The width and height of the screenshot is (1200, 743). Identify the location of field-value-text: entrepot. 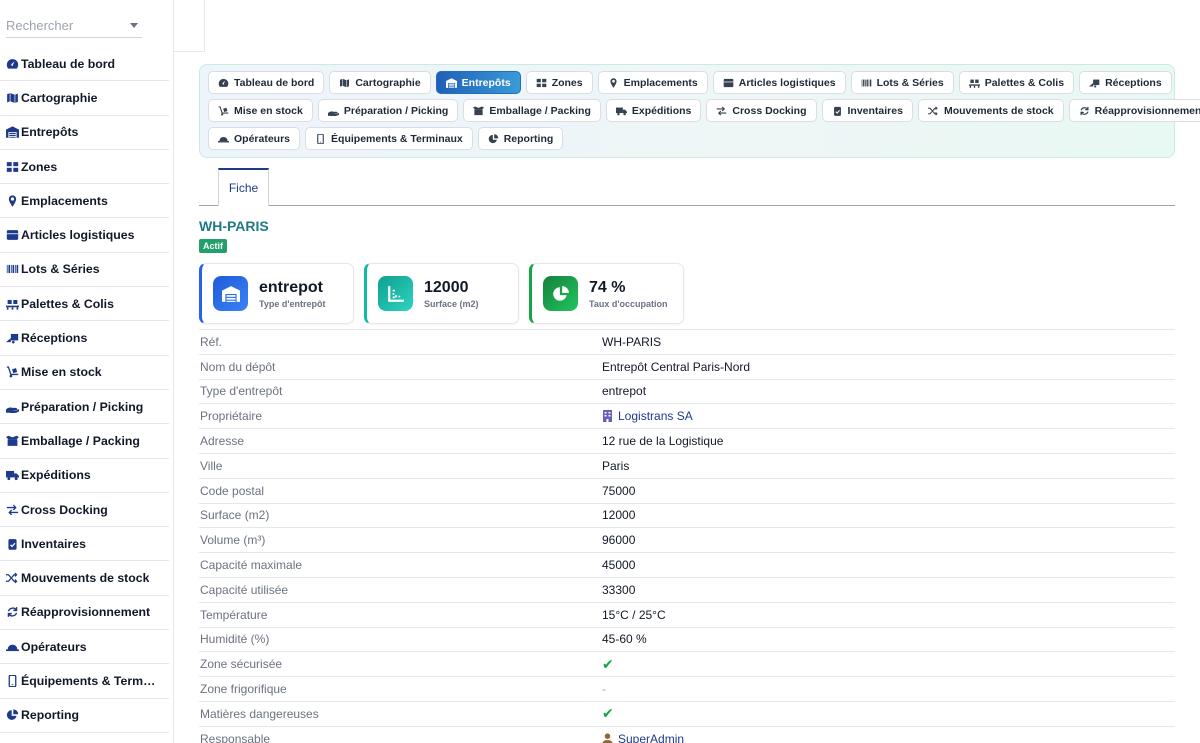
(624, 391).